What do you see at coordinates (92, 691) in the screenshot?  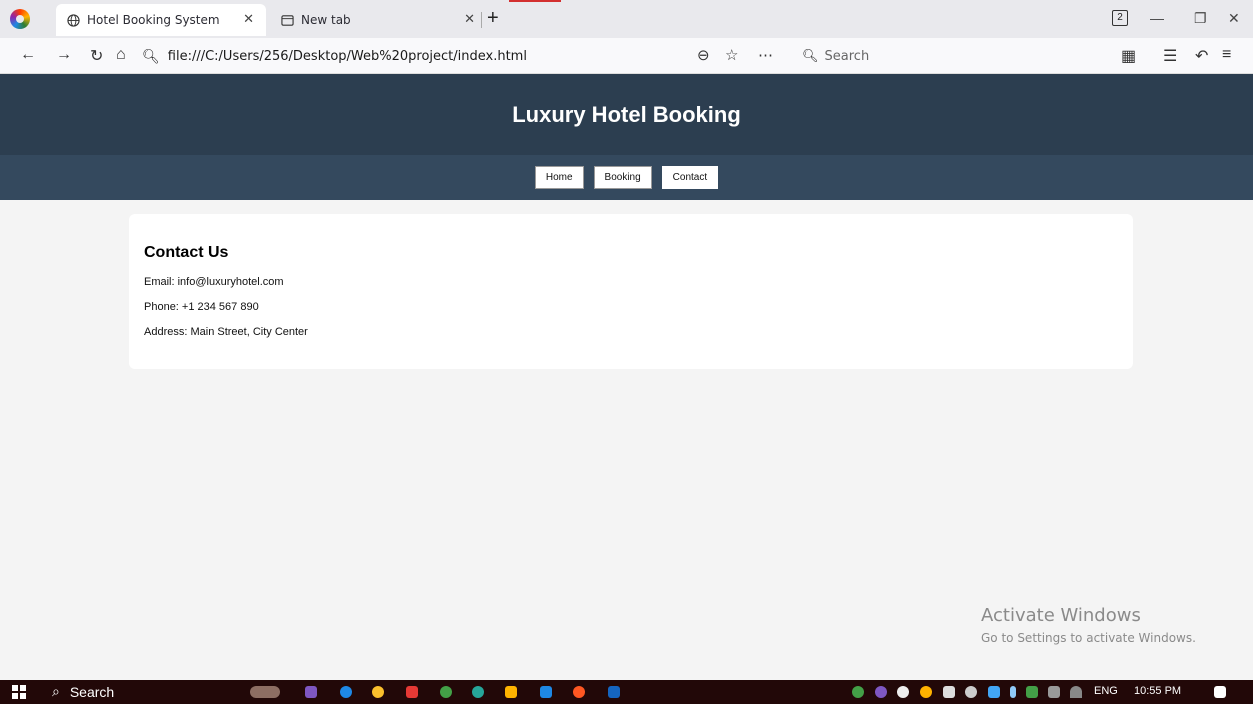 I see `taskbar-search-label: Search` at bounding box center [92, 691].